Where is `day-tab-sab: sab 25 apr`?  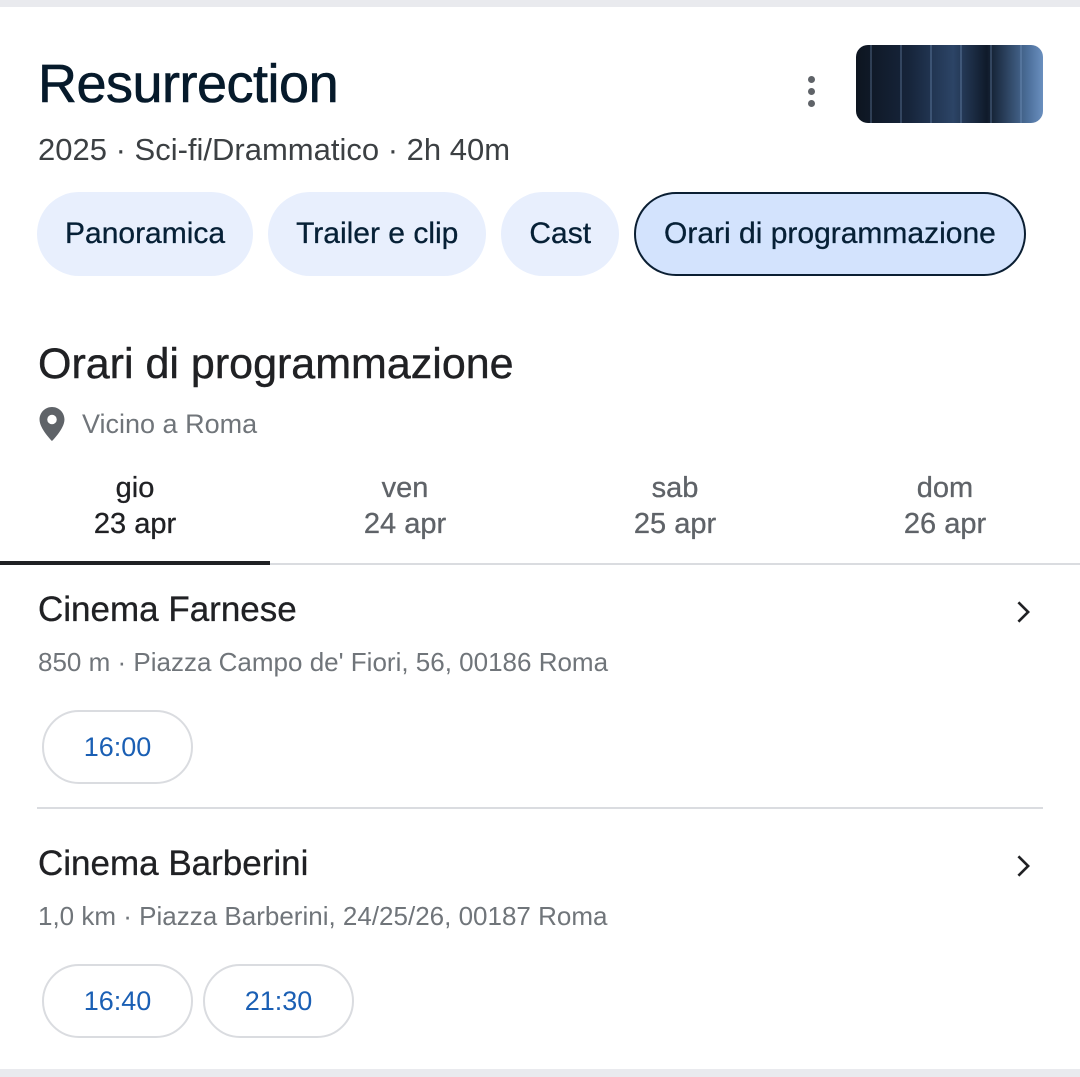
day-tab-sab: sab 25 apr is located at coordinates (675, 514).